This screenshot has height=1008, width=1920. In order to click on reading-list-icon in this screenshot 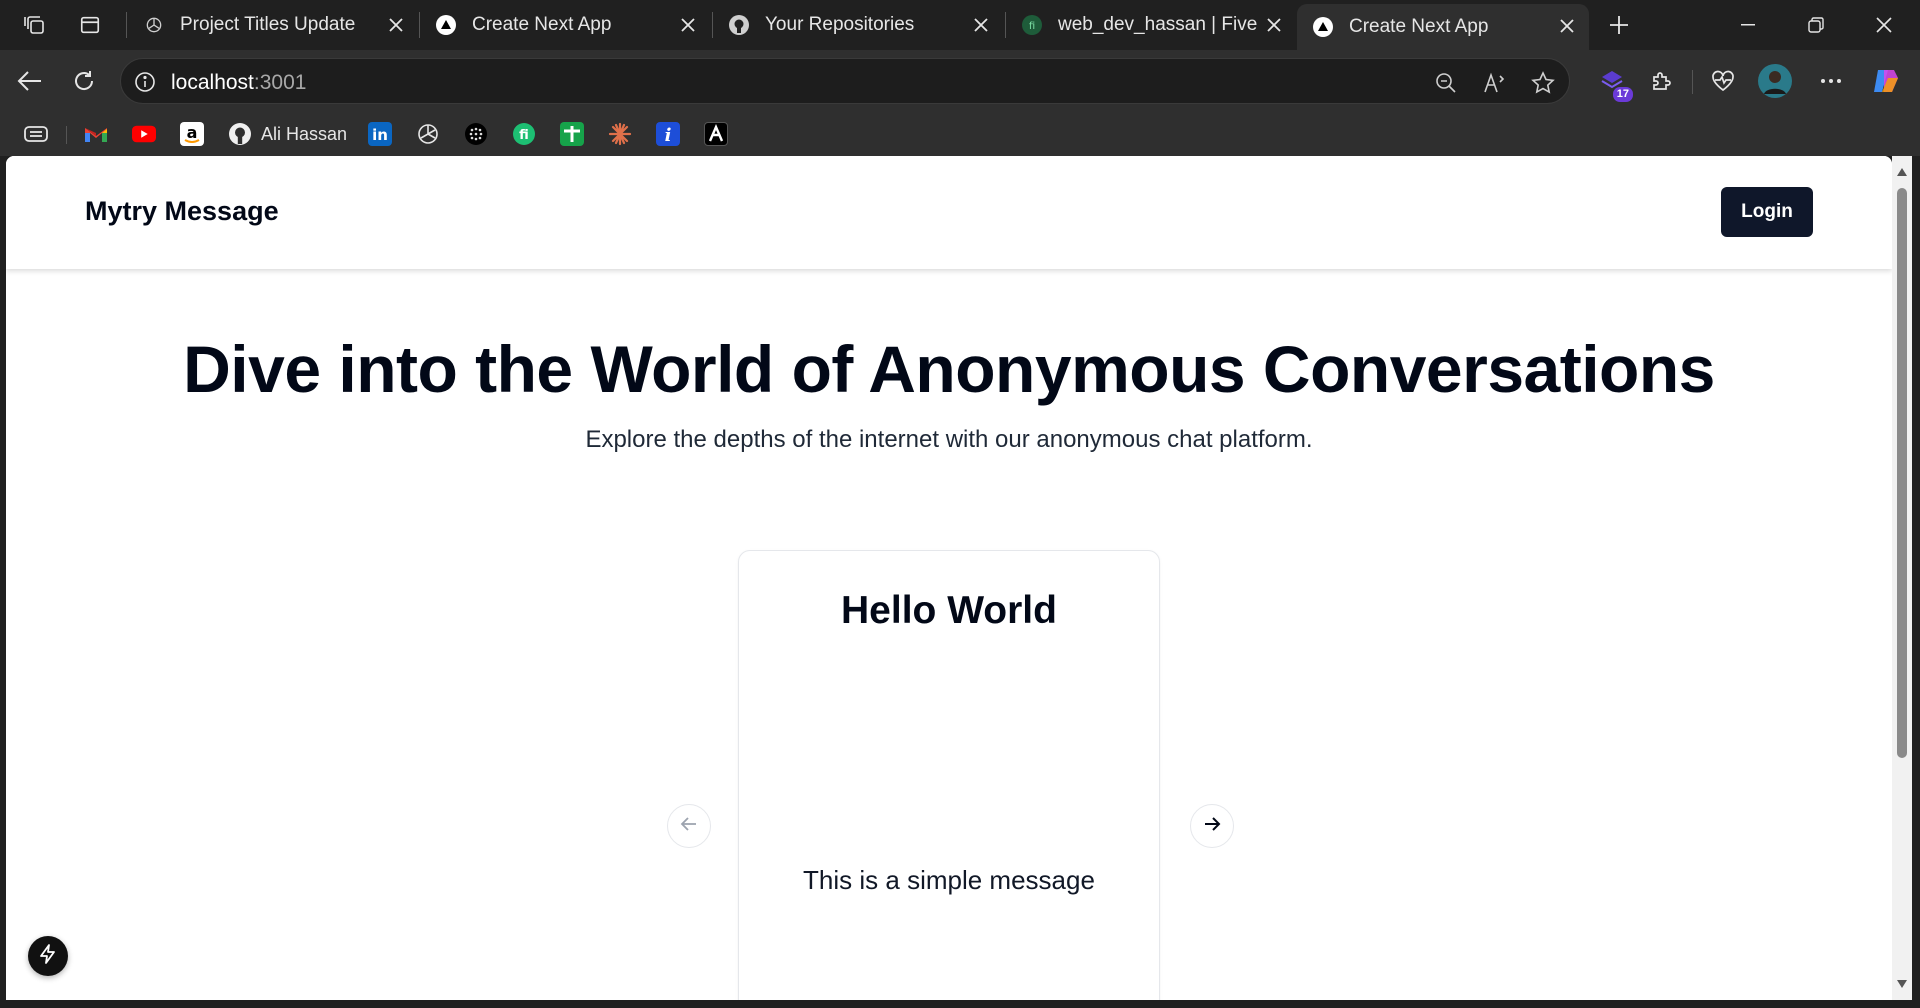, I will do `click(36, 134)`.